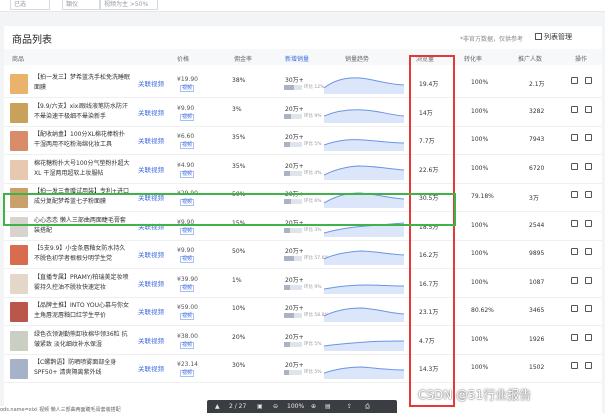 The width and height of the screenshot is (605, 413). What do you see at coordinates (243, 58) in the screenshot?
I see `col-commission: 佣金率` at bounding box center [243, 58].